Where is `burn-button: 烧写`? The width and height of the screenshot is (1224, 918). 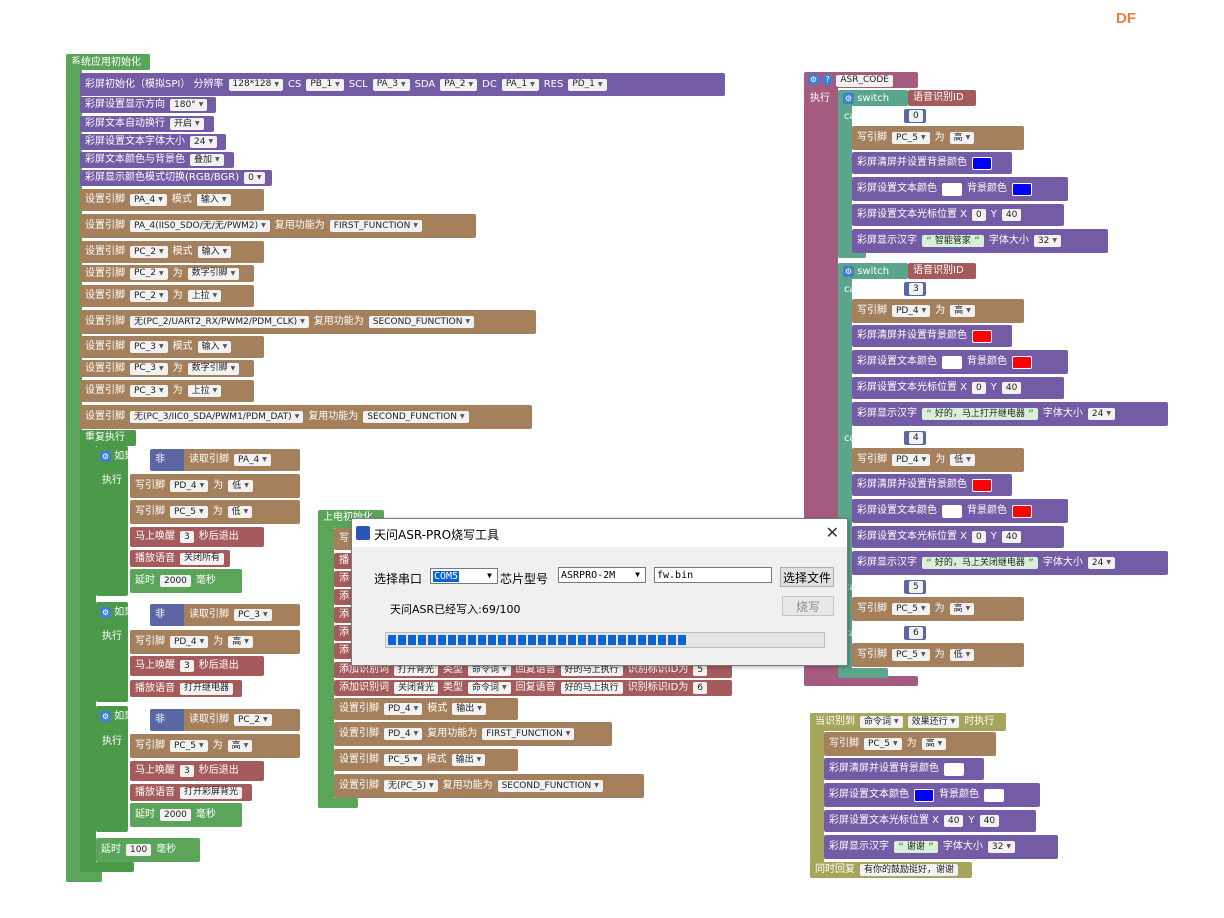 burn-button: 烧写 is located at coordinates (808, 606).